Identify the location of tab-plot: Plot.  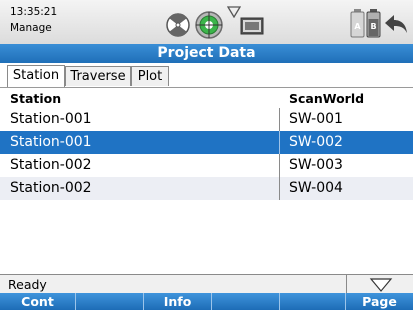
(150, 76).